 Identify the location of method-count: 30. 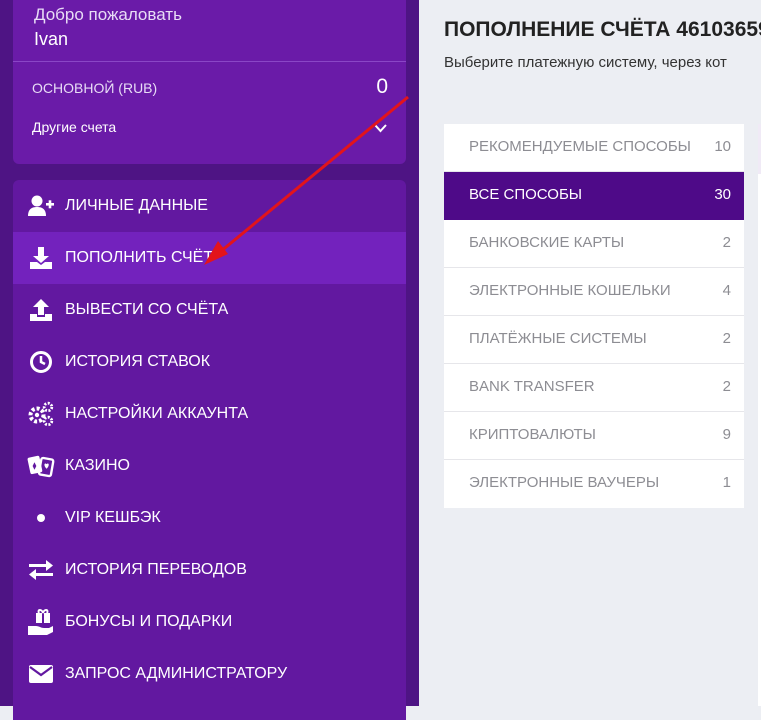
(722, 194).